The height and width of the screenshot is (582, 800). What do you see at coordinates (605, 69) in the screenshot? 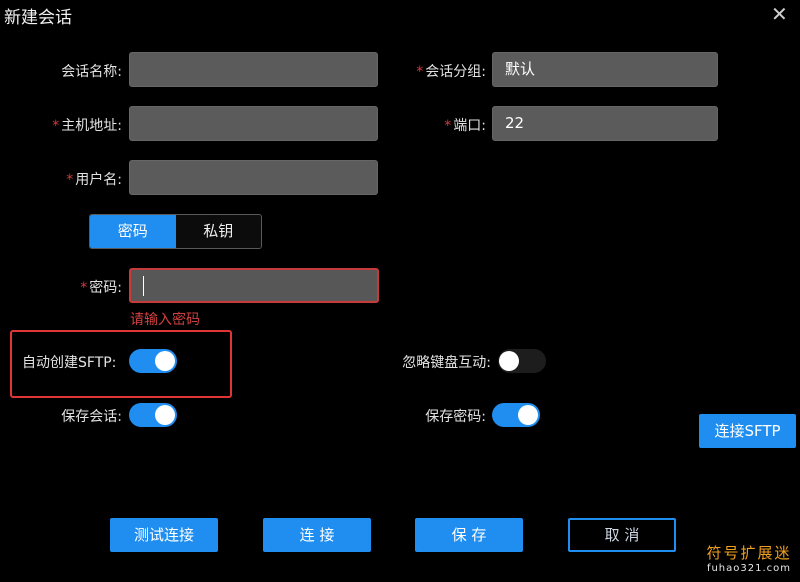
I see `session-group-select: 默认` at bounding box center [605, 69].